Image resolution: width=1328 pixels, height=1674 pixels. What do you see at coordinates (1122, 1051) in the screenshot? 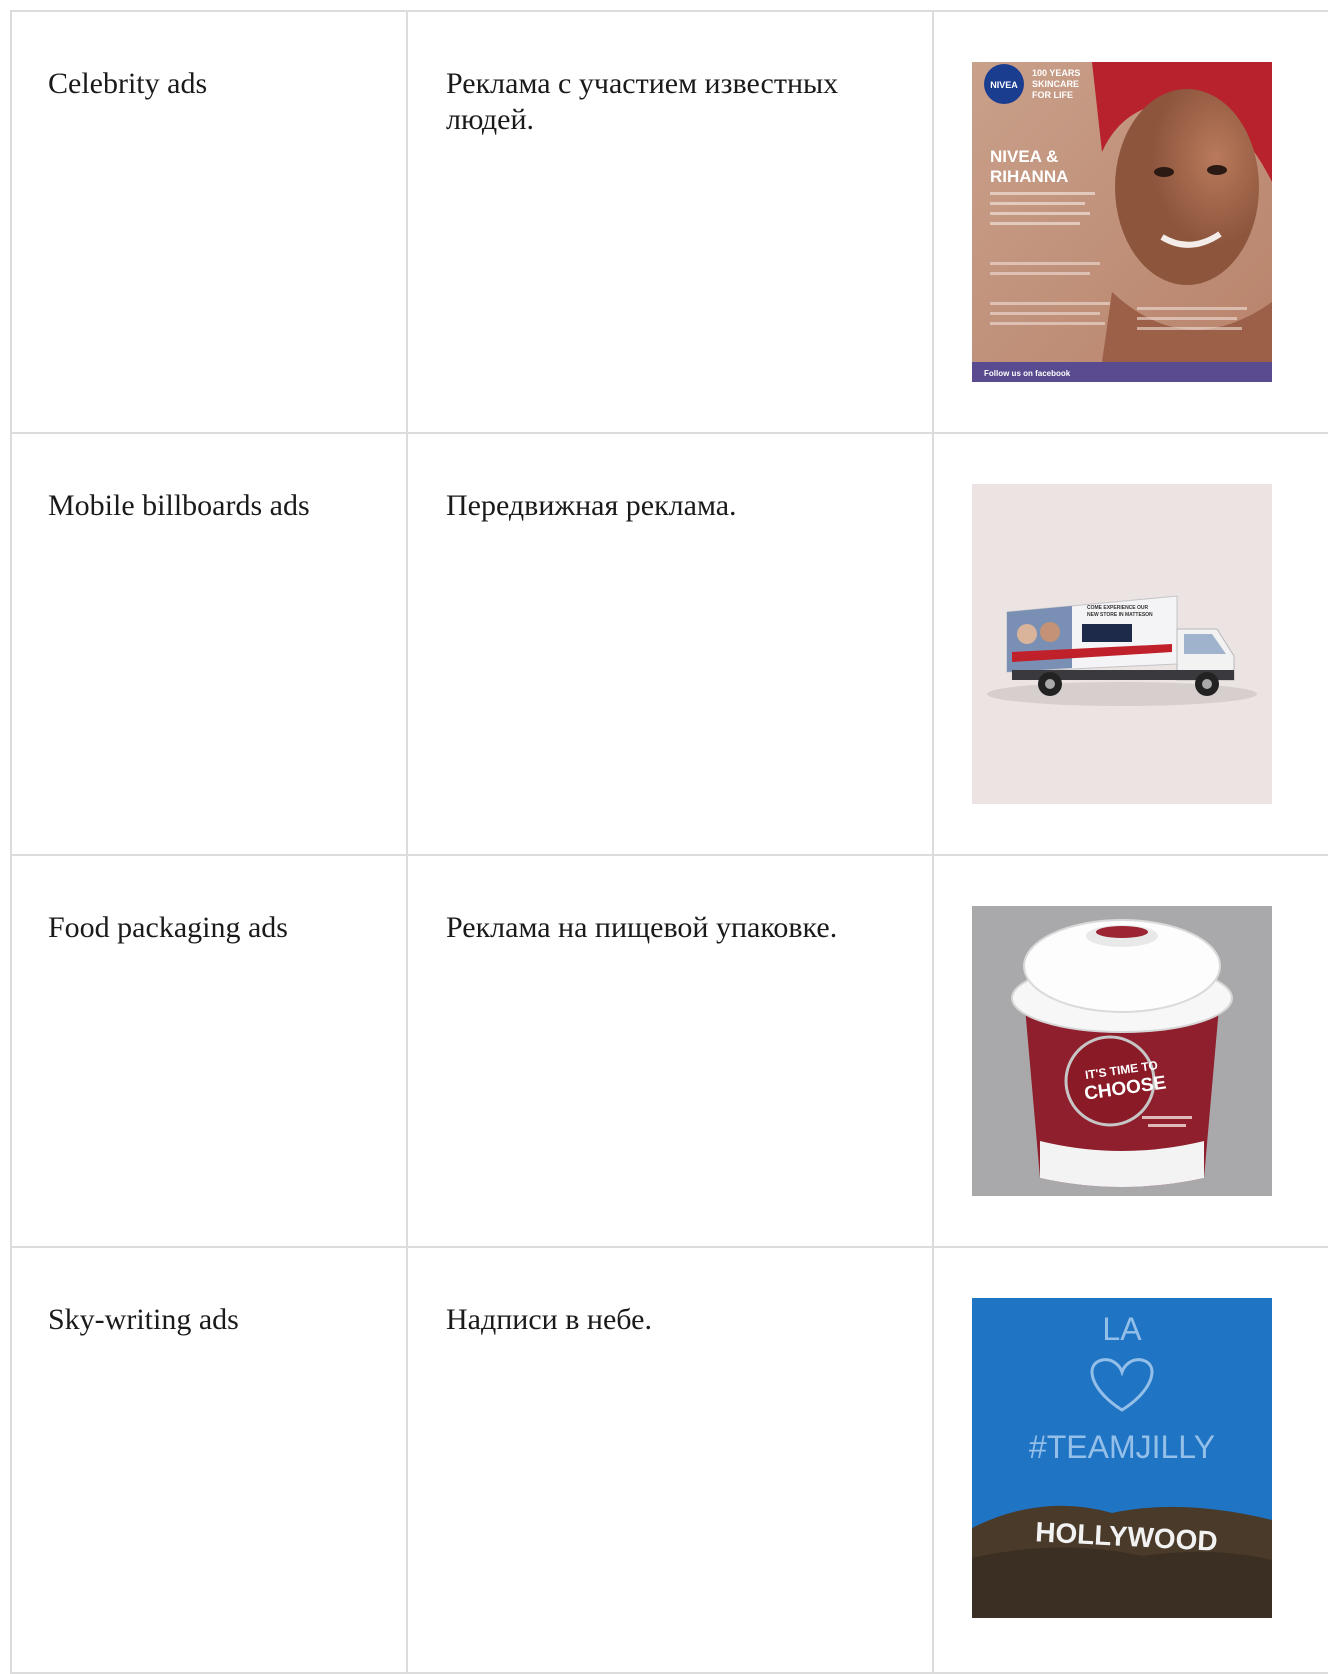
I see `coffee-cup-ad-image: IT'S TIME TO CHOOSE` at bounding box center [1122, 1051].